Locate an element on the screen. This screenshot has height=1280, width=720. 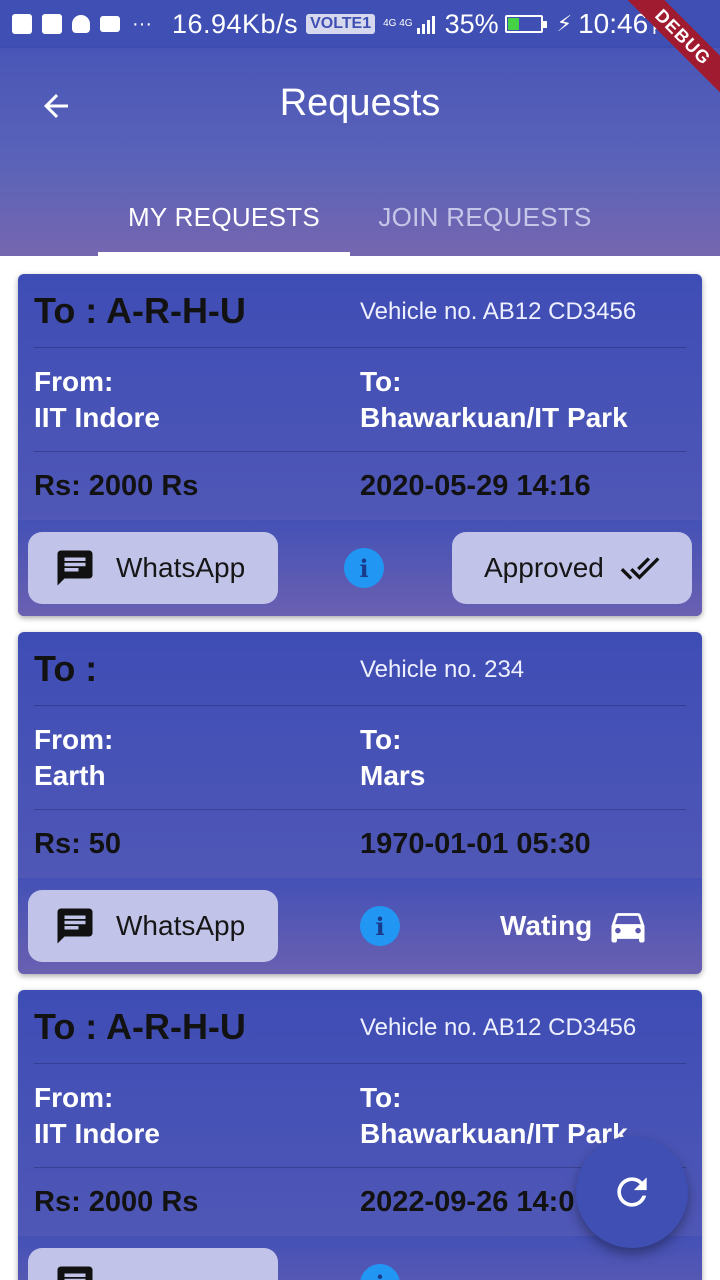
to-value: Mars is located at coordinates (393, 775).